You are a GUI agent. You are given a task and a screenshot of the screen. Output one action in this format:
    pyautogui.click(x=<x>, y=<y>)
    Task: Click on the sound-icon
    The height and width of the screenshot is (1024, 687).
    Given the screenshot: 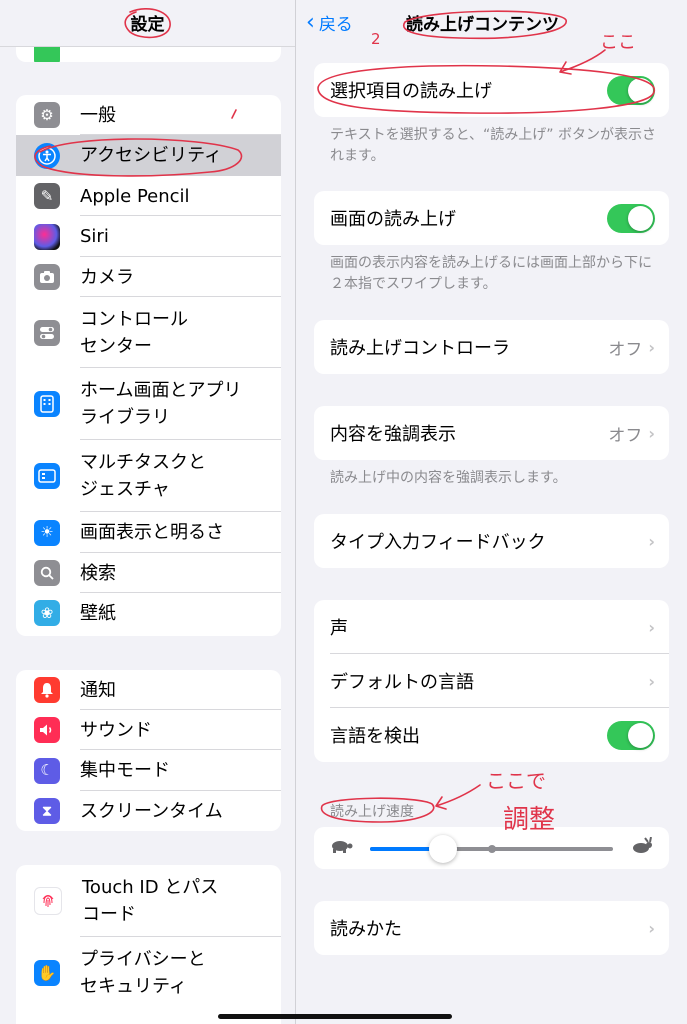 What is the action you would take?
    pyautogui.click(x=47, y=730)
    